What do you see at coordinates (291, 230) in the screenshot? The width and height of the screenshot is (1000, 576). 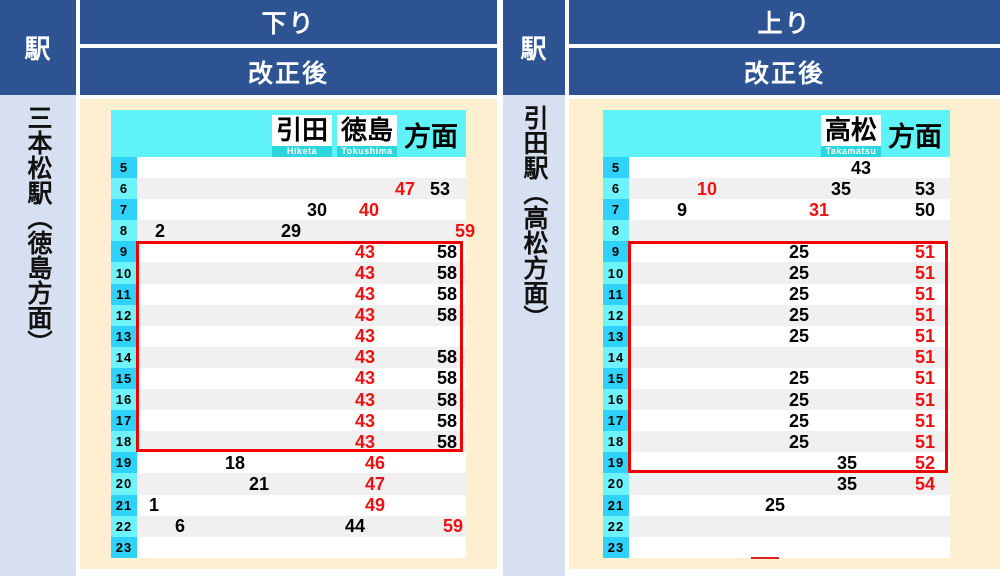 I see `minute-value: 29` at bounding box center [291, 230].